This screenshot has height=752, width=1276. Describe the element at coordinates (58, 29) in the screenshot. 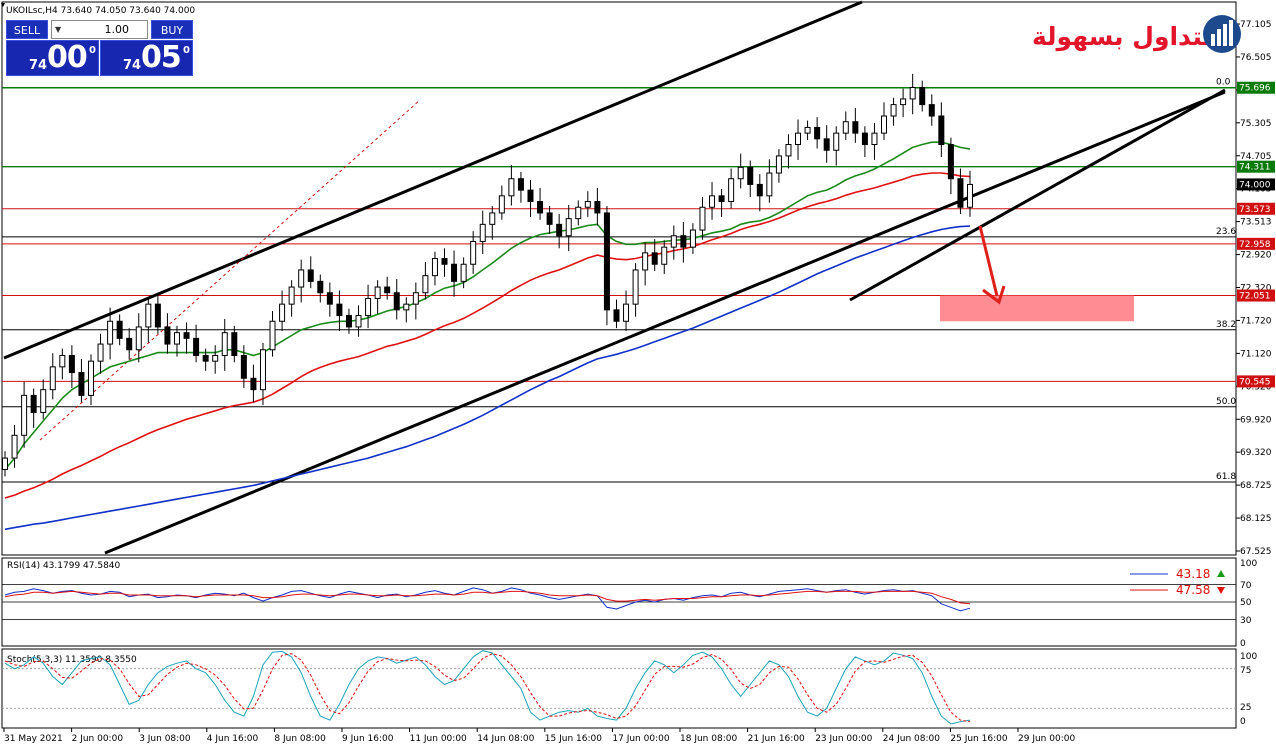

I see `lot-dropdown-icon: ▼` at that location.